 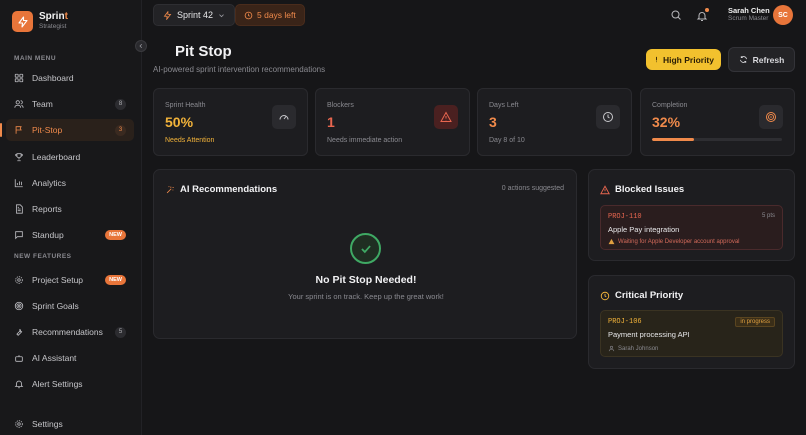 I want to click on refresh-button: Refresh, so click(x=761, y=59).